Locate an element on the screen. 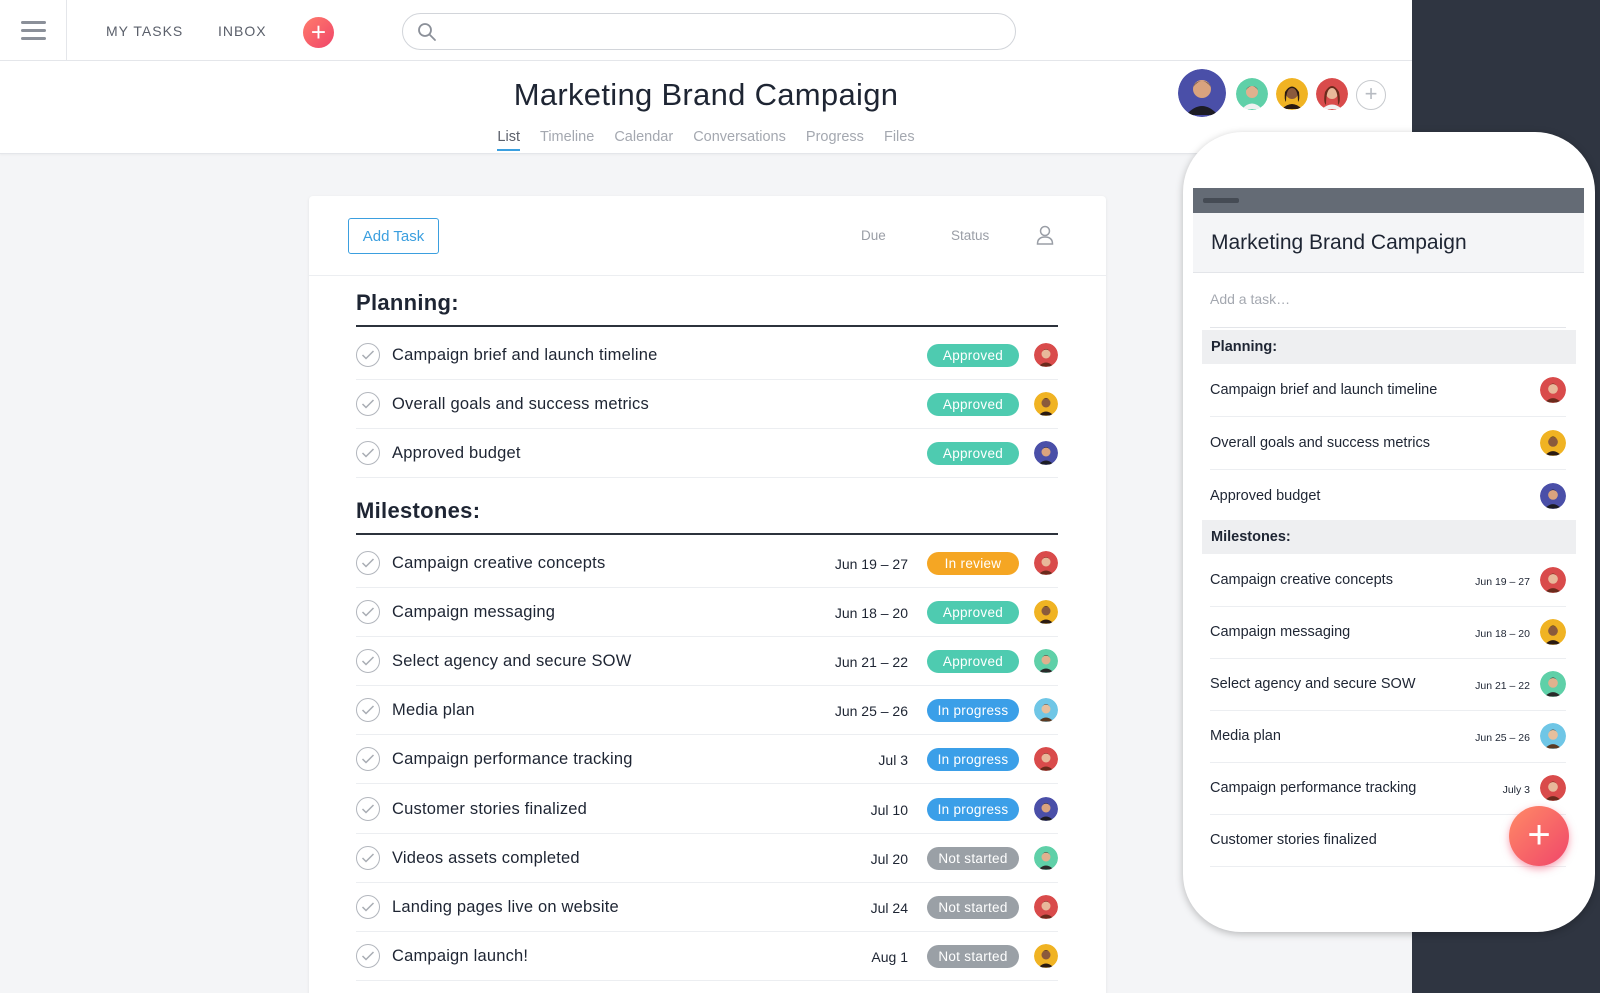  mobile-task-name: Overall goals and success metrics is located at coordinates (1320, 443).